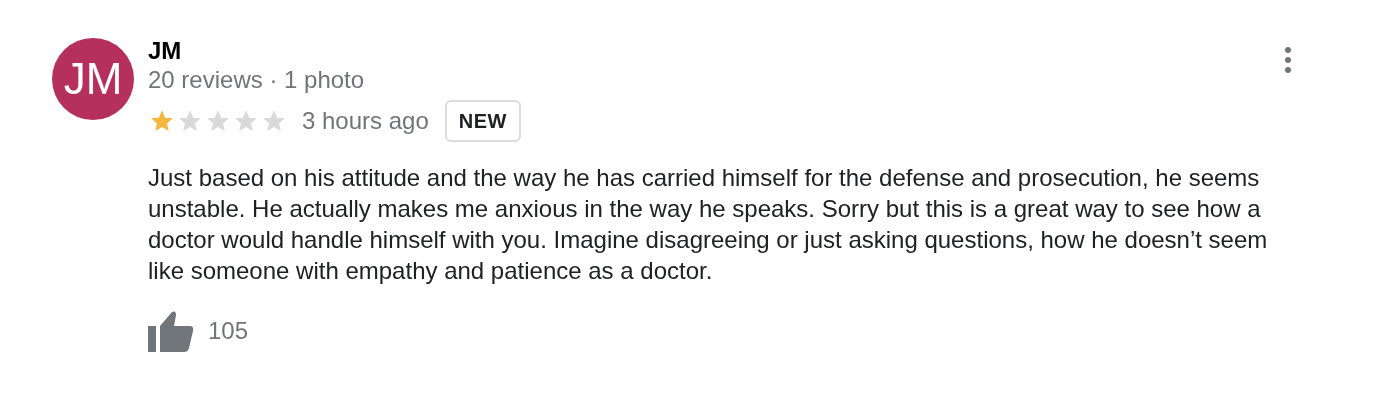 Image resolution: width=1400 pixels, height=404 pixels. What do you see at coordinates (256, 51) in the screenshot?
I see `reviewer-name: JM` at bounding box center [256, 51].